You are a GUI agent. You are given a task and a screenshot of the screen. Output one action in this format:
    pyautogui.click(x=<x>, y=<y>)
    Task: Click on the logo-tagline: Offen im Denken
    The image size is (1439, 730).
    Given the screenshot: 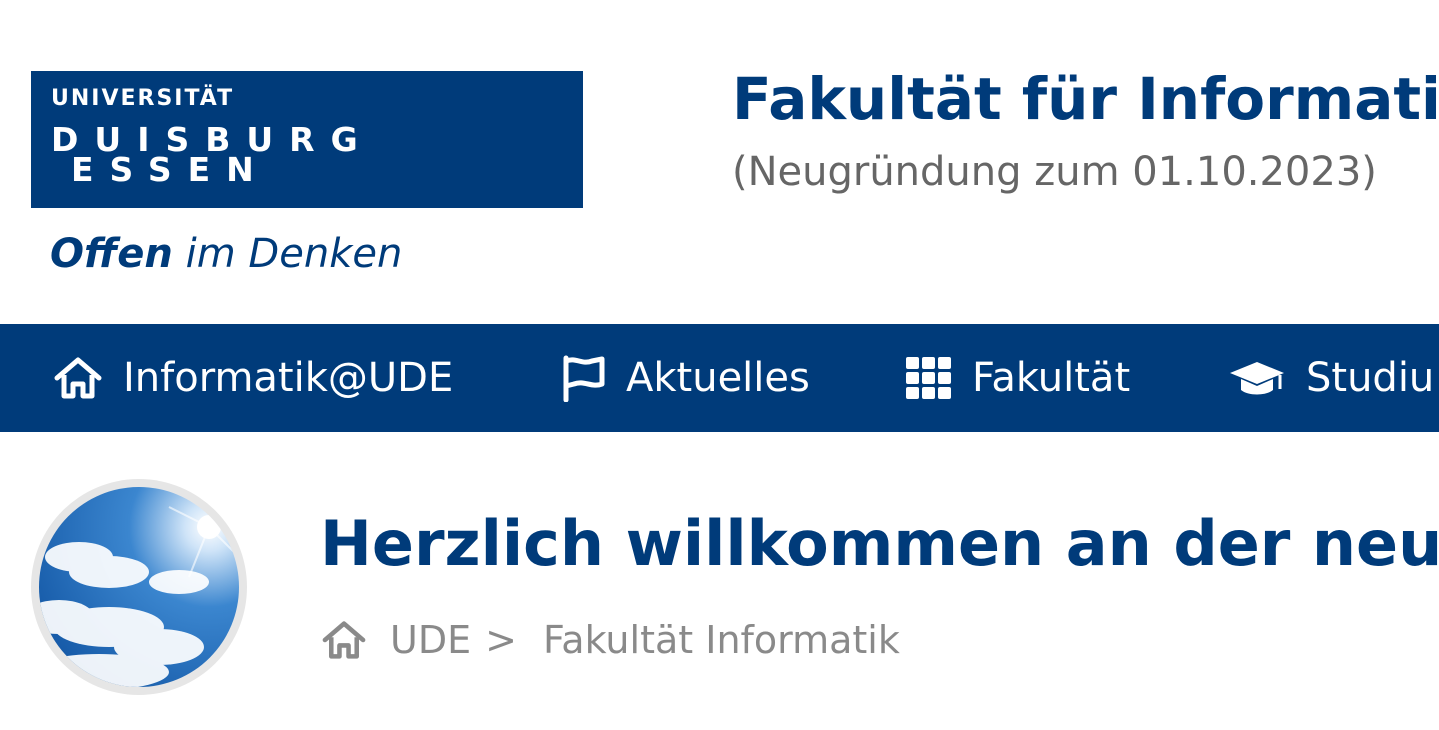 What is the action you would take?
    pyautogui.click(x=226, y=254)
    